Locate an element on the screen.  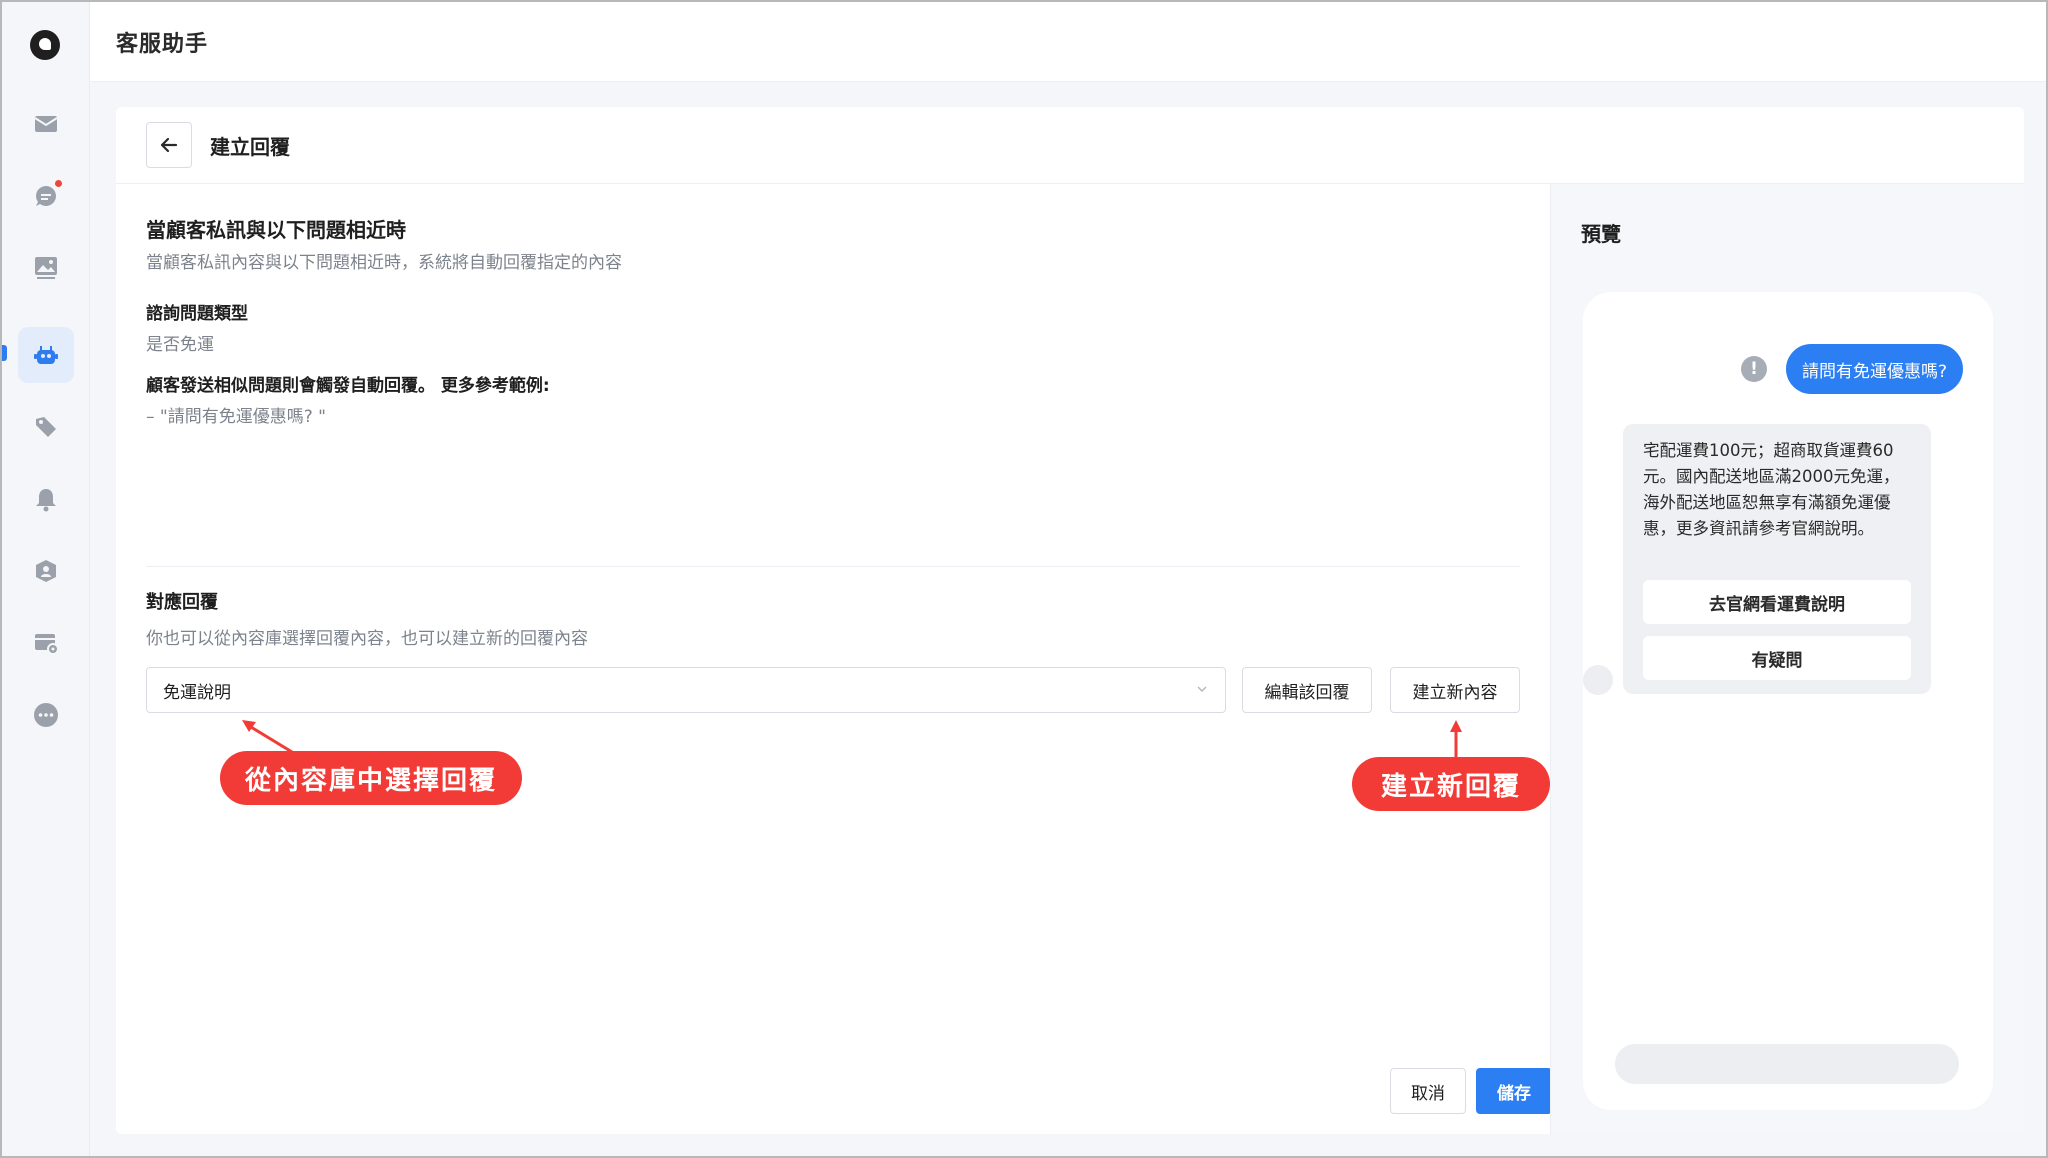
create-hint-callout: 建立新回覆 is located at coordinates (1451, 784).